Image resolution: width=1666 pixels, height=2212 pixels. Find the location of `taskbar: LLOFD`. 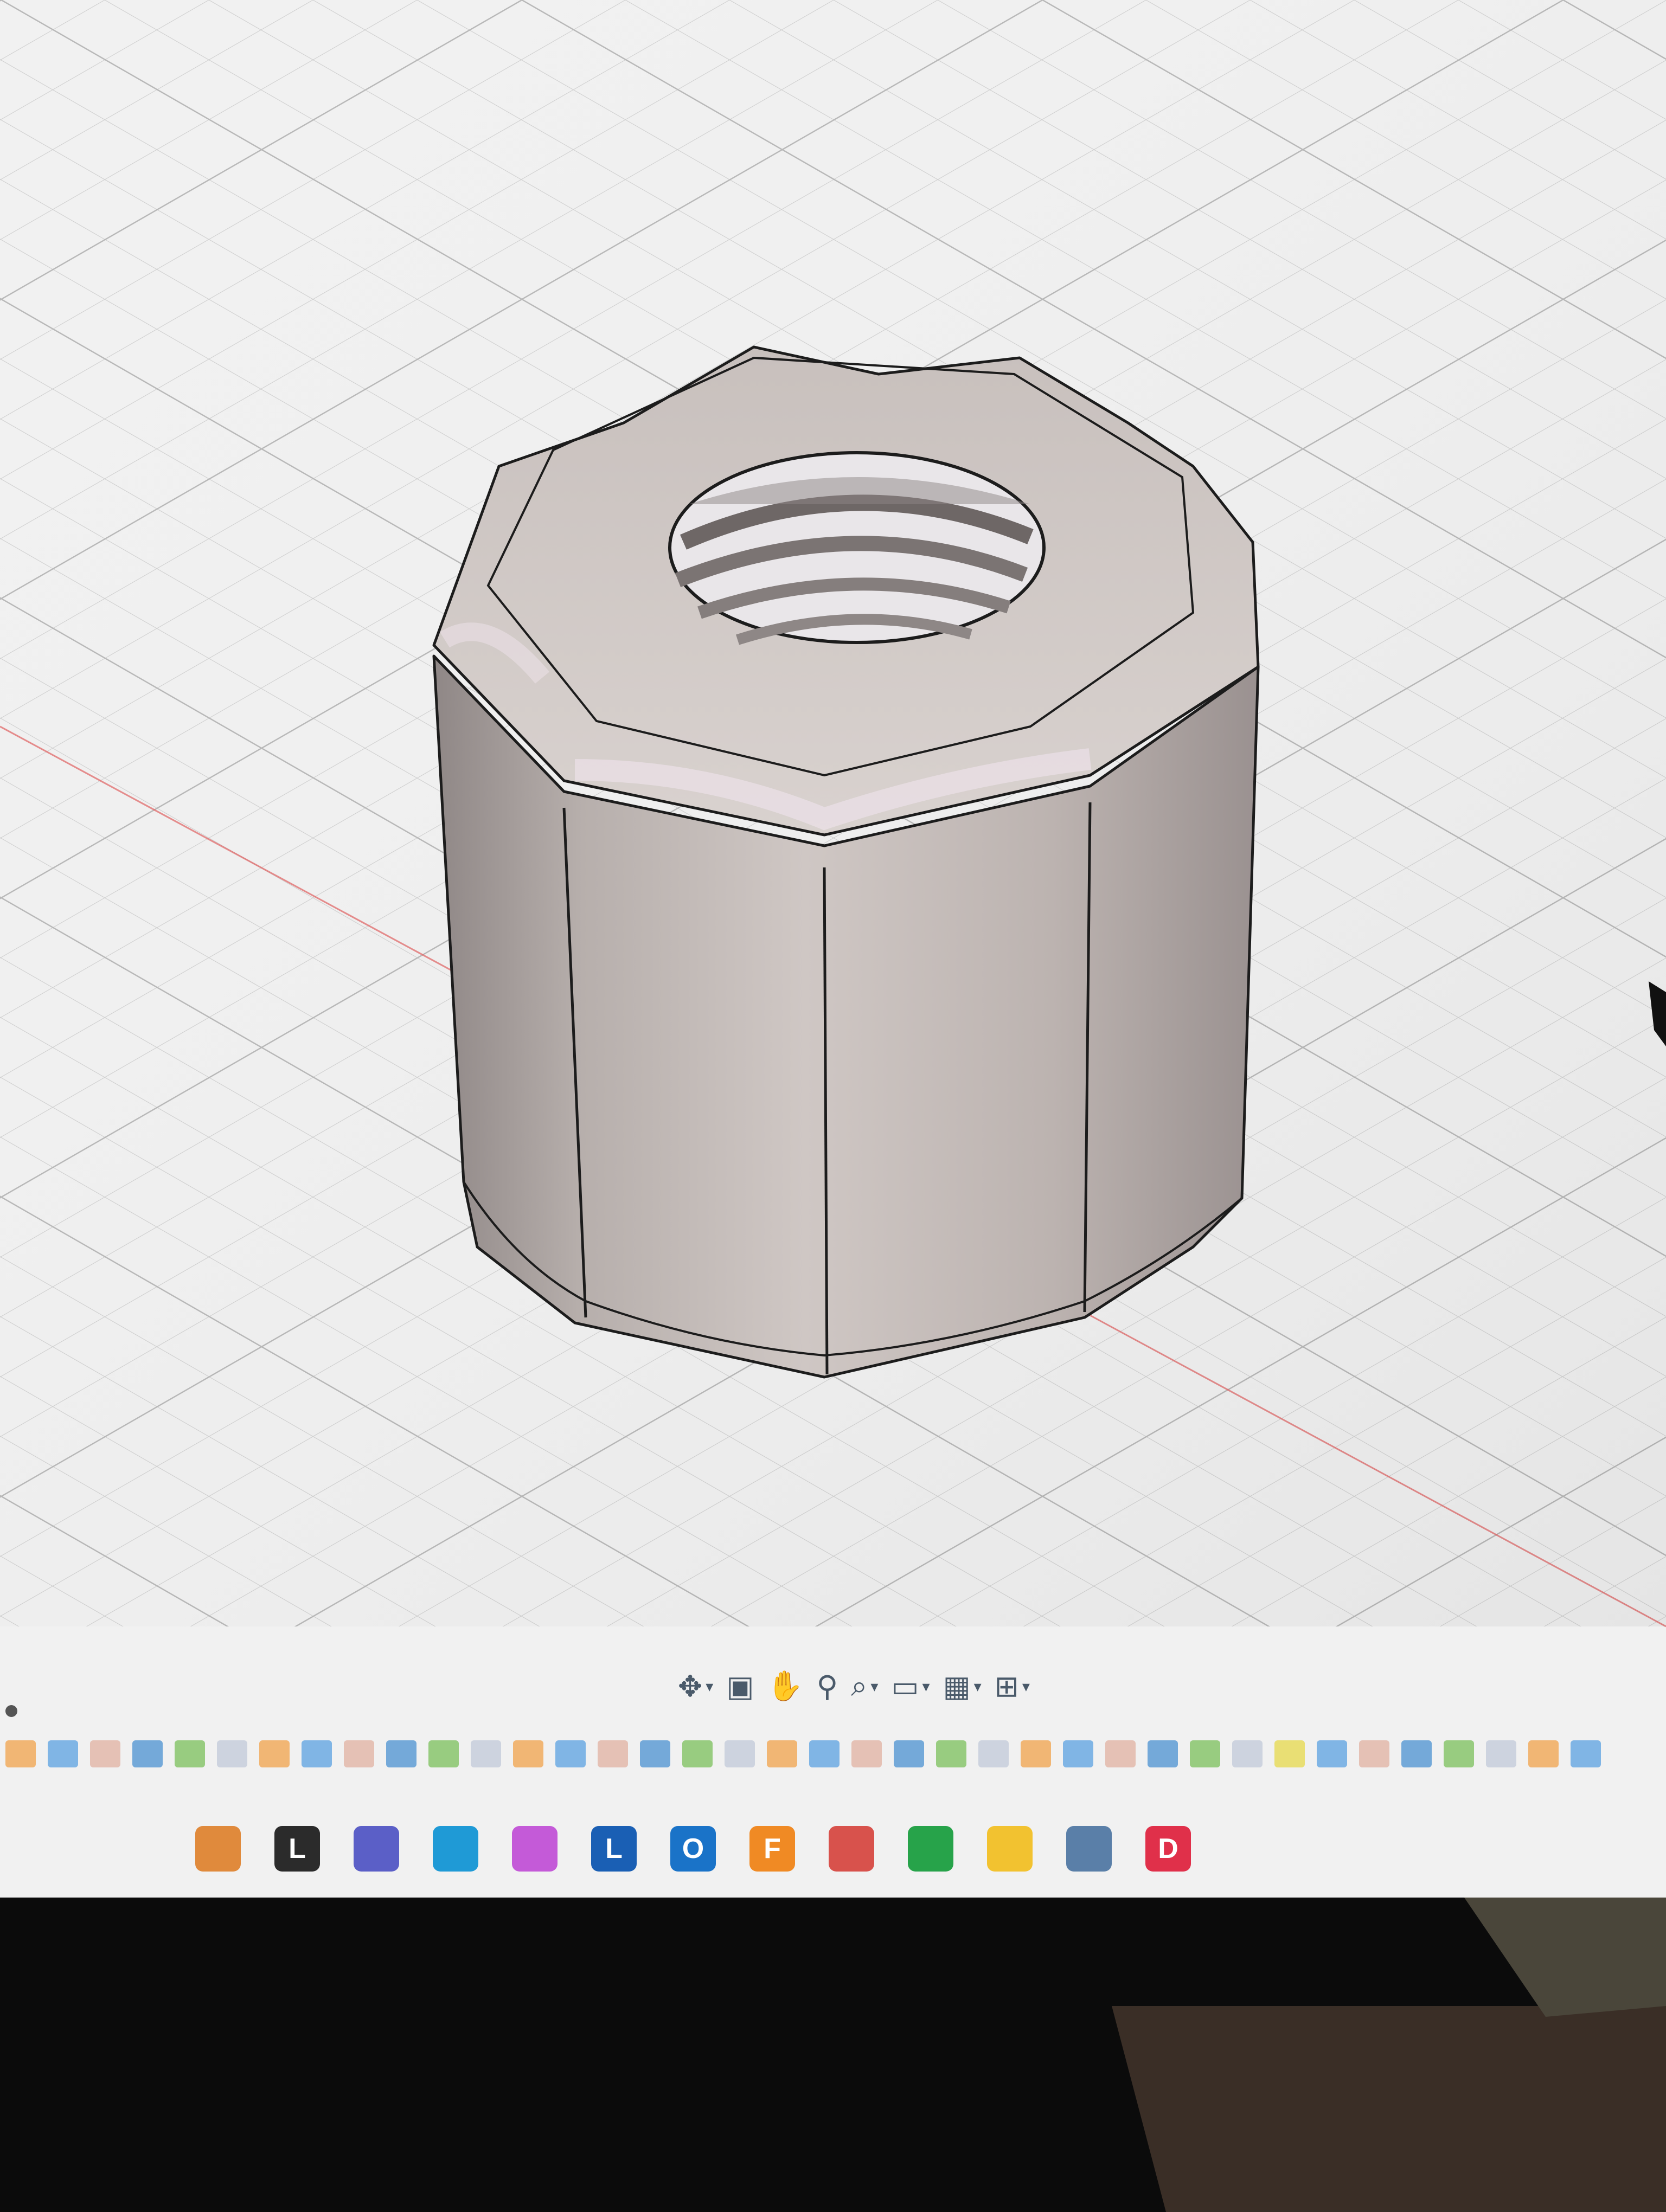

taskbar: LLOFD is located at coordinates (693, 1849).